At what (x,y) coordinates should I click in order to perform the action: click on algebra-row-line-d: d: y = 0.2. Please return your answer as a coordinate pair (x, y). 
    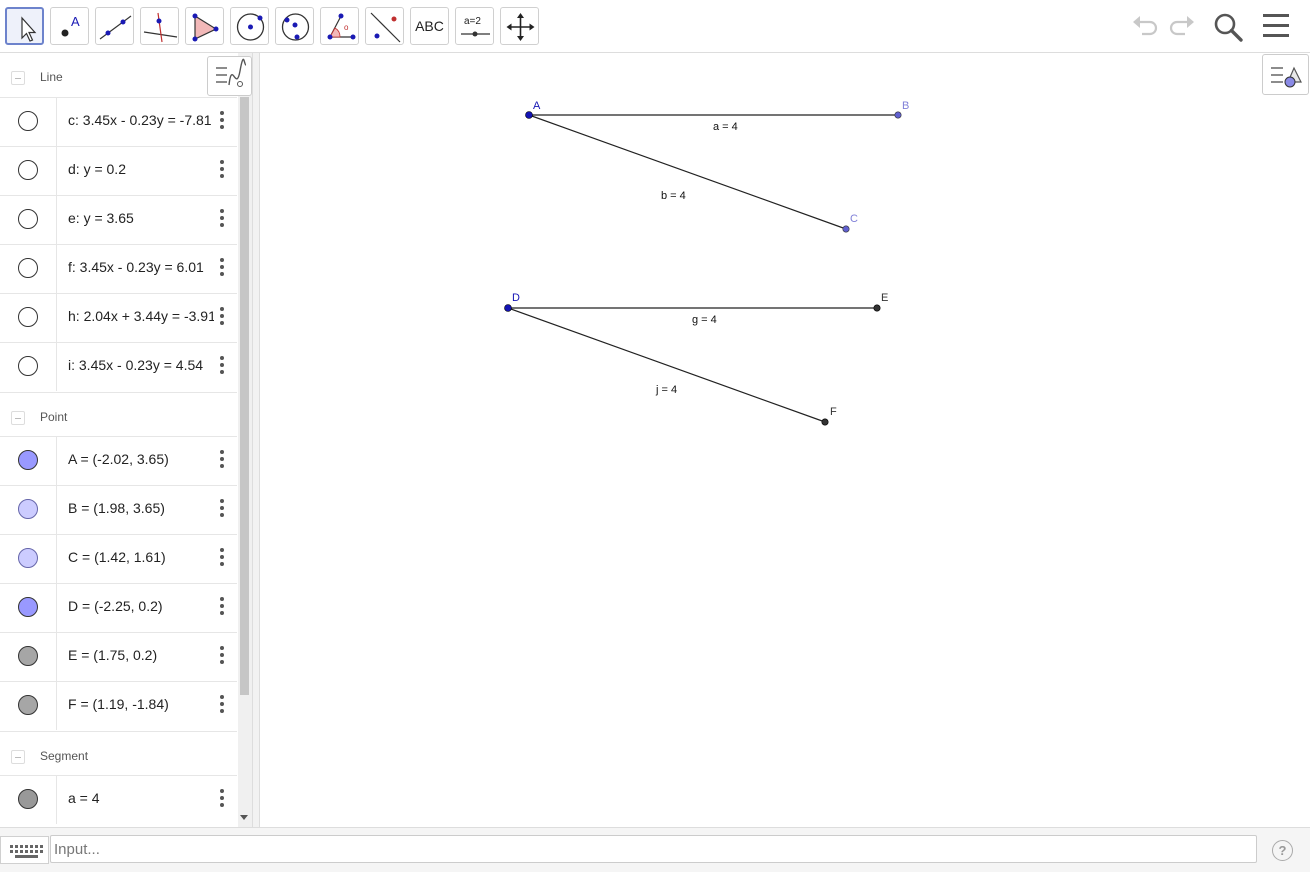
    Looking at the image, I should click on (118, 170).